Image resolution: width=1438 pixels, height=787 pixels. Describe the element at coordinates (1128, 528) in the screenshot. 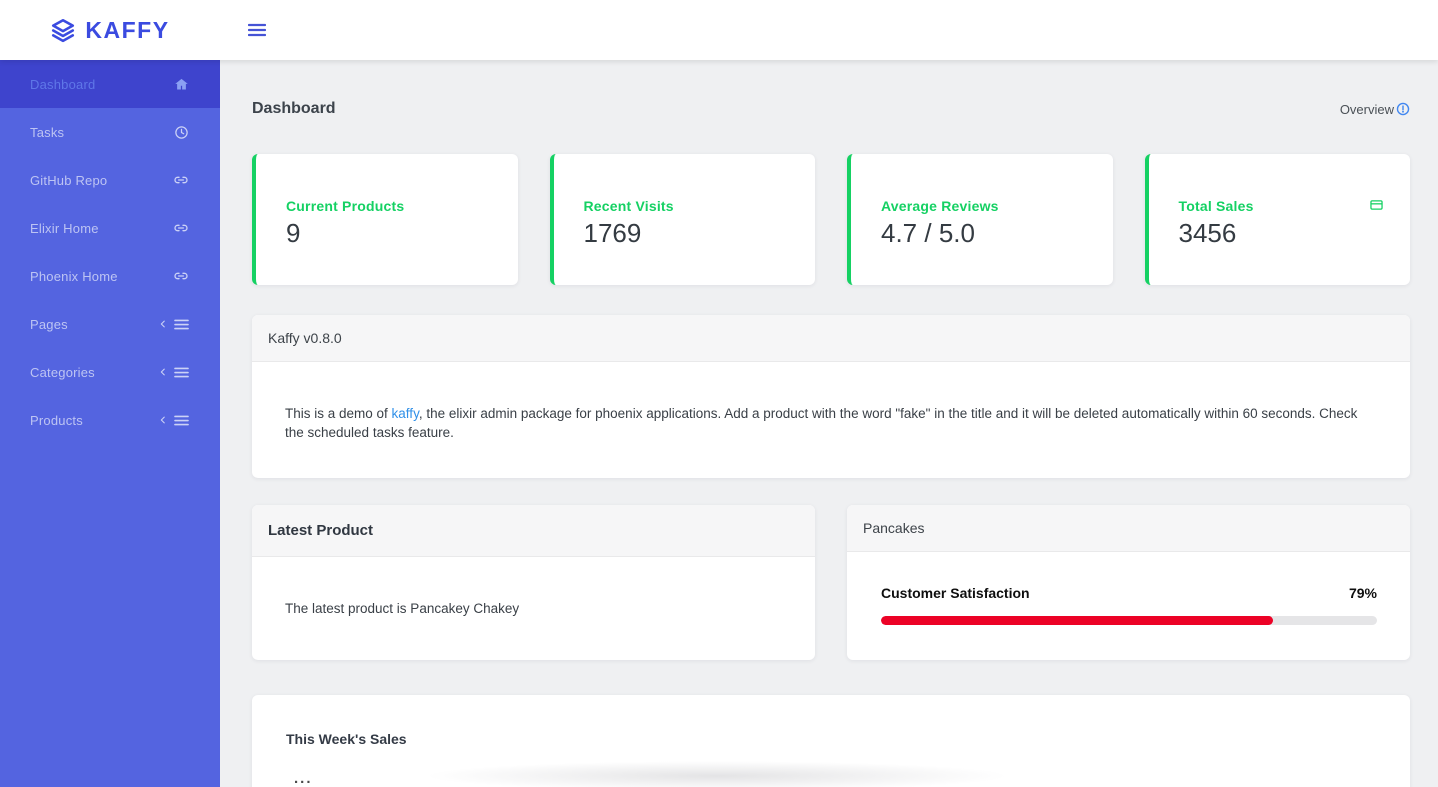

I see `card-header: Pancakes` at that location.